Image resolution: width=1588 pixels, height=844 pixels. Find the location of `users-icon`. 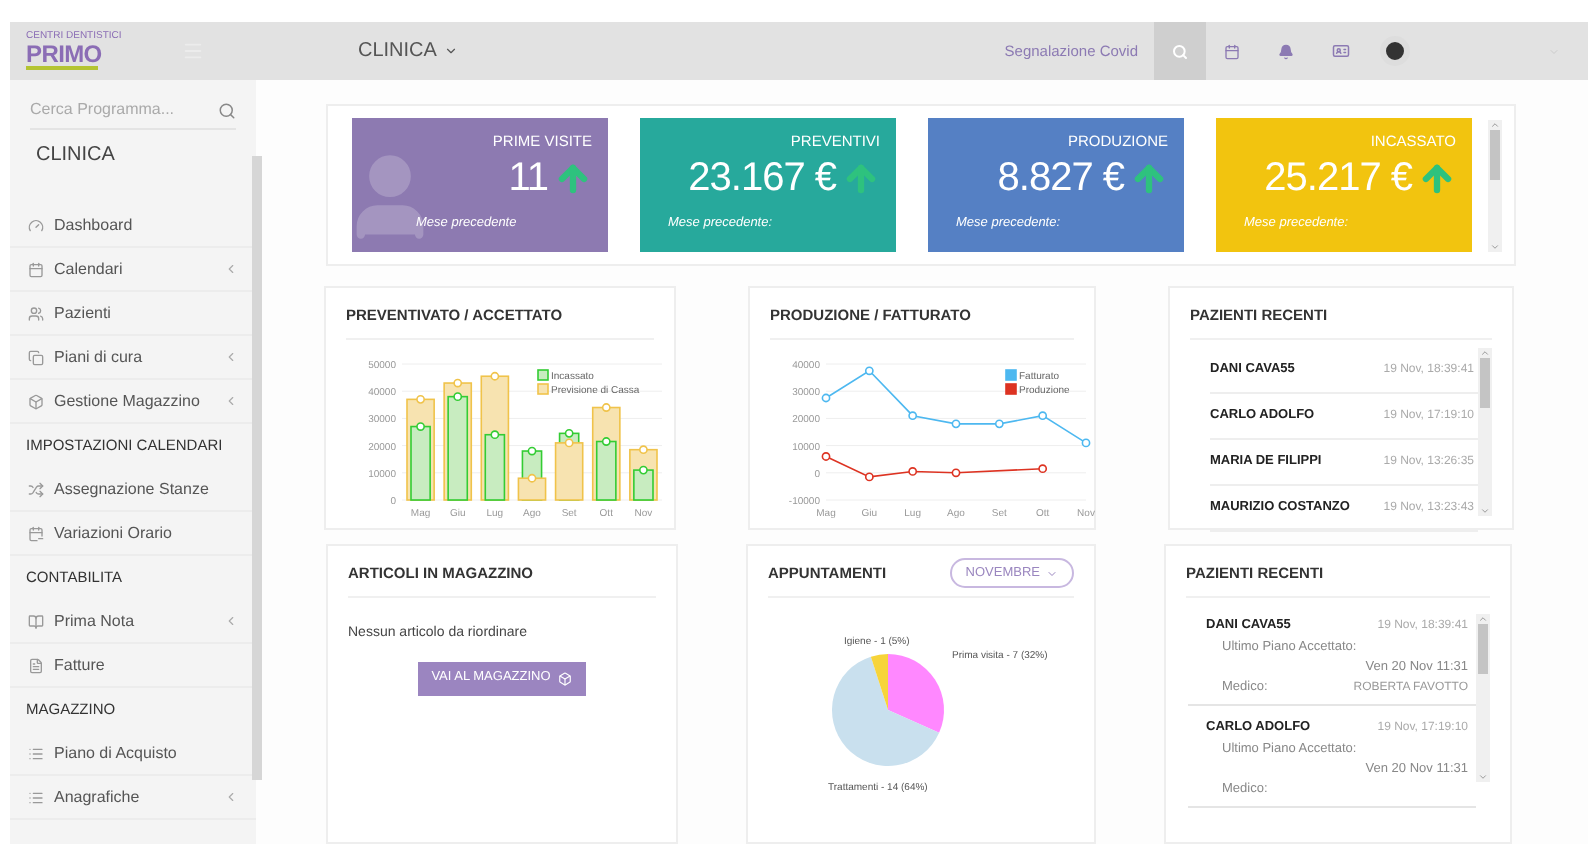

users-icon is located at coordinates (36, 313).